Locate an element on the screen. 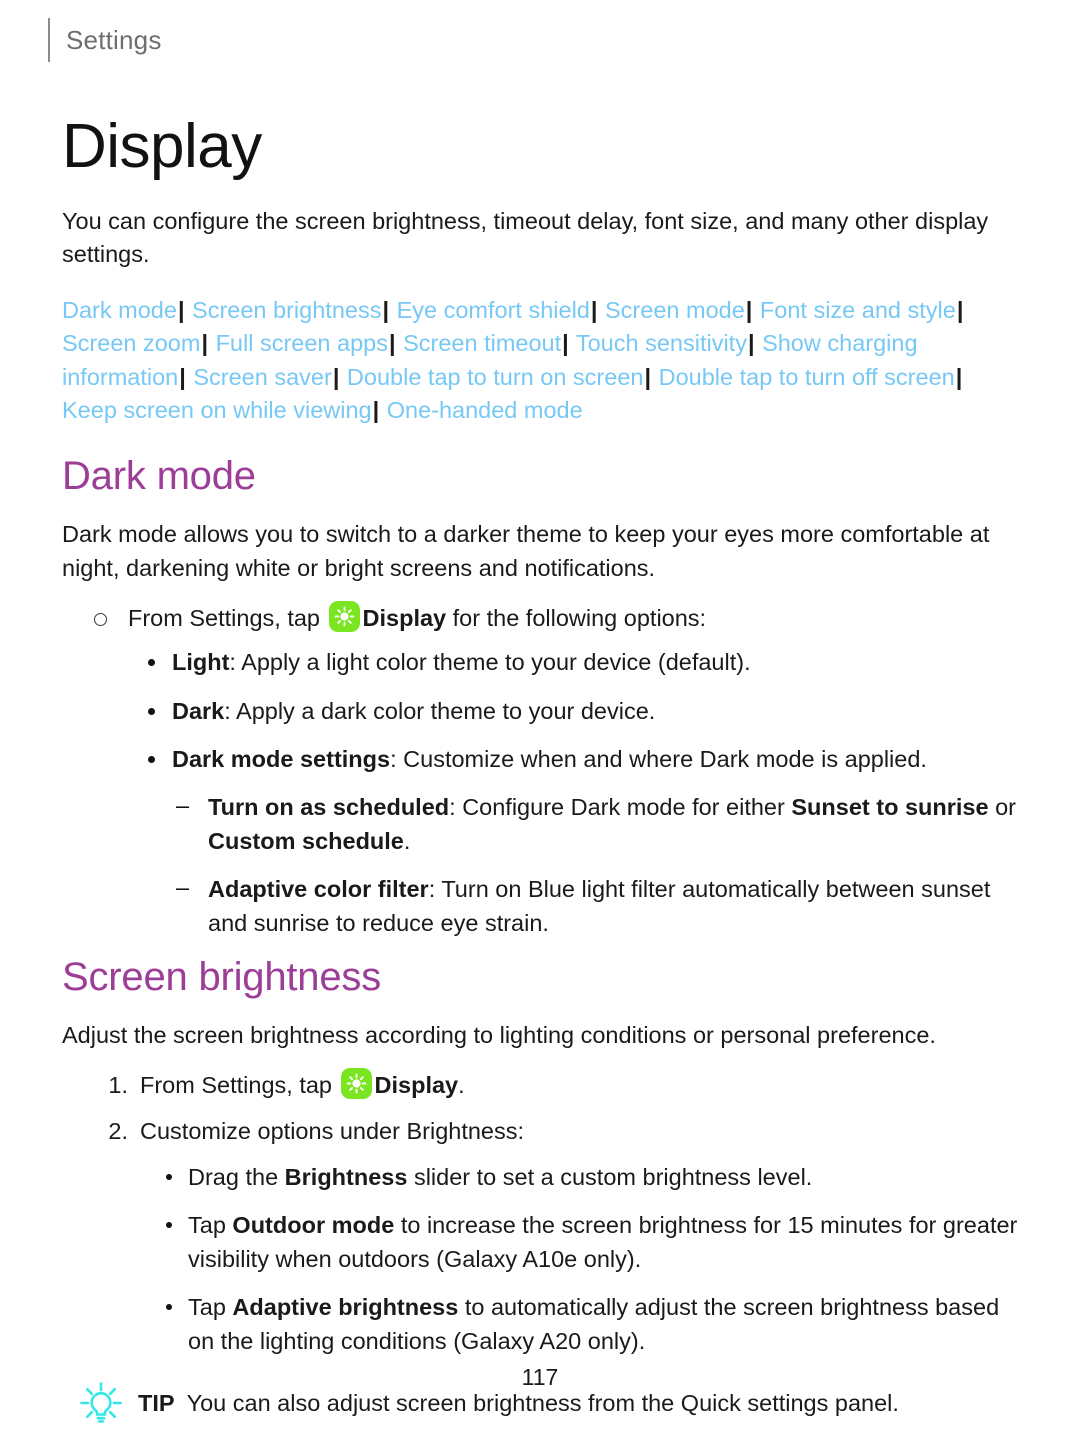  running-header: Settings is located at coordinates (564, 40).